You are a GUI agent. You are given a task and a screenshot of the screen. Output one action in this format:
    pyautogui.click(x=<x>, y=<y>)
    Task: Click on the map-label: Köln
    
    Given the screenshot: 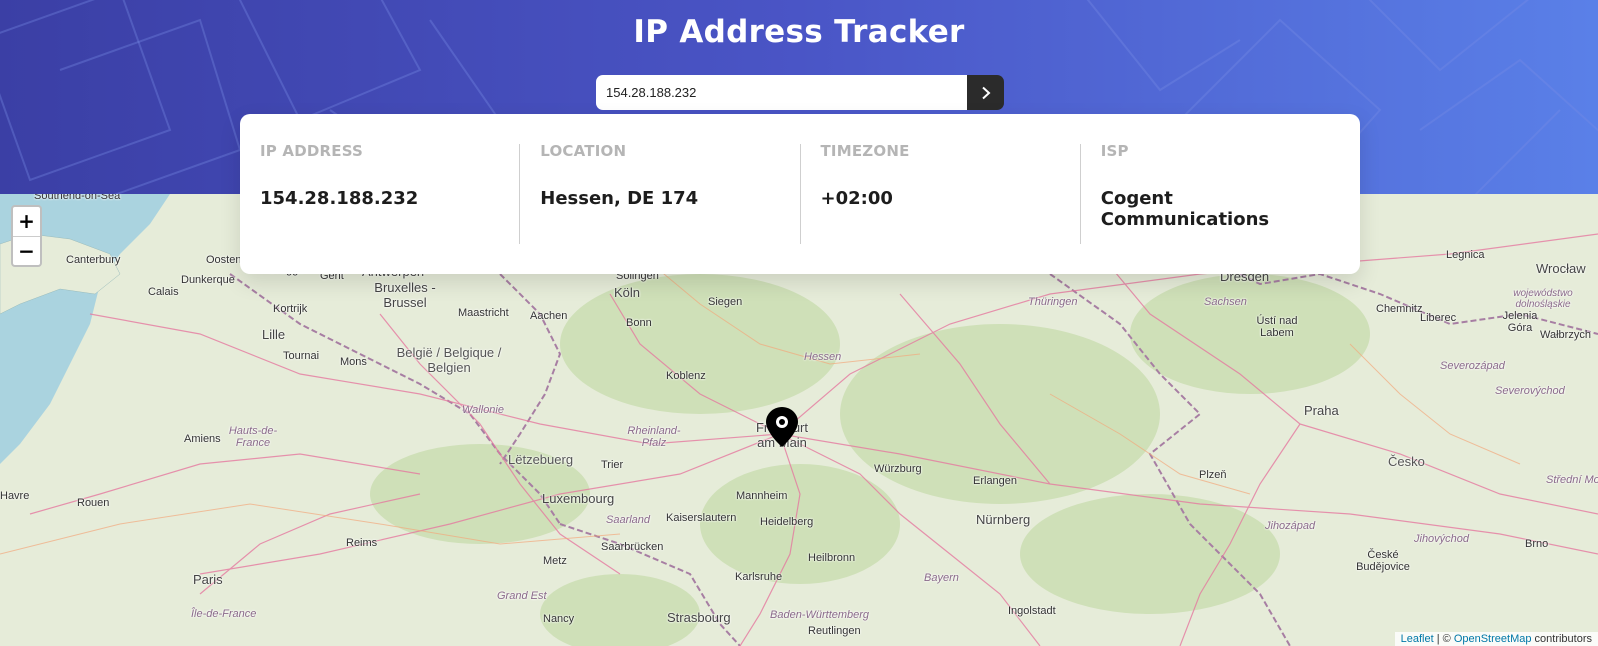 What is the action you would take?
    pyautogui.click(x=627, y=292)
    